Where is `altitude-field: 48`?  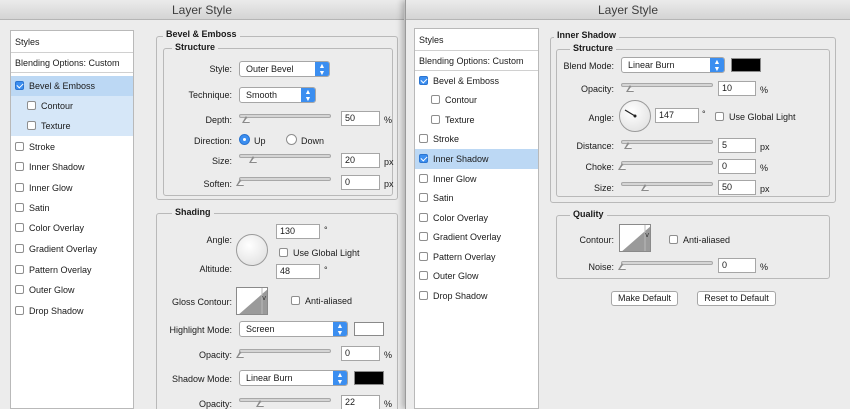 altitude-field: 48 is located at coordinates (298, 271).